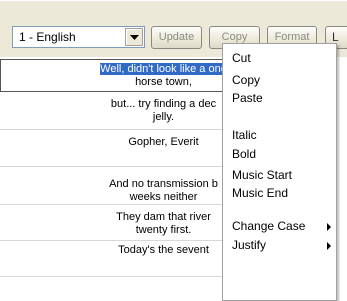 Image resolution: width=347 pixels, height=301 pixels. Describe the element at coordinates (279, 58) in the screenshot. I see `menu-item-cut: Cut` at that location.